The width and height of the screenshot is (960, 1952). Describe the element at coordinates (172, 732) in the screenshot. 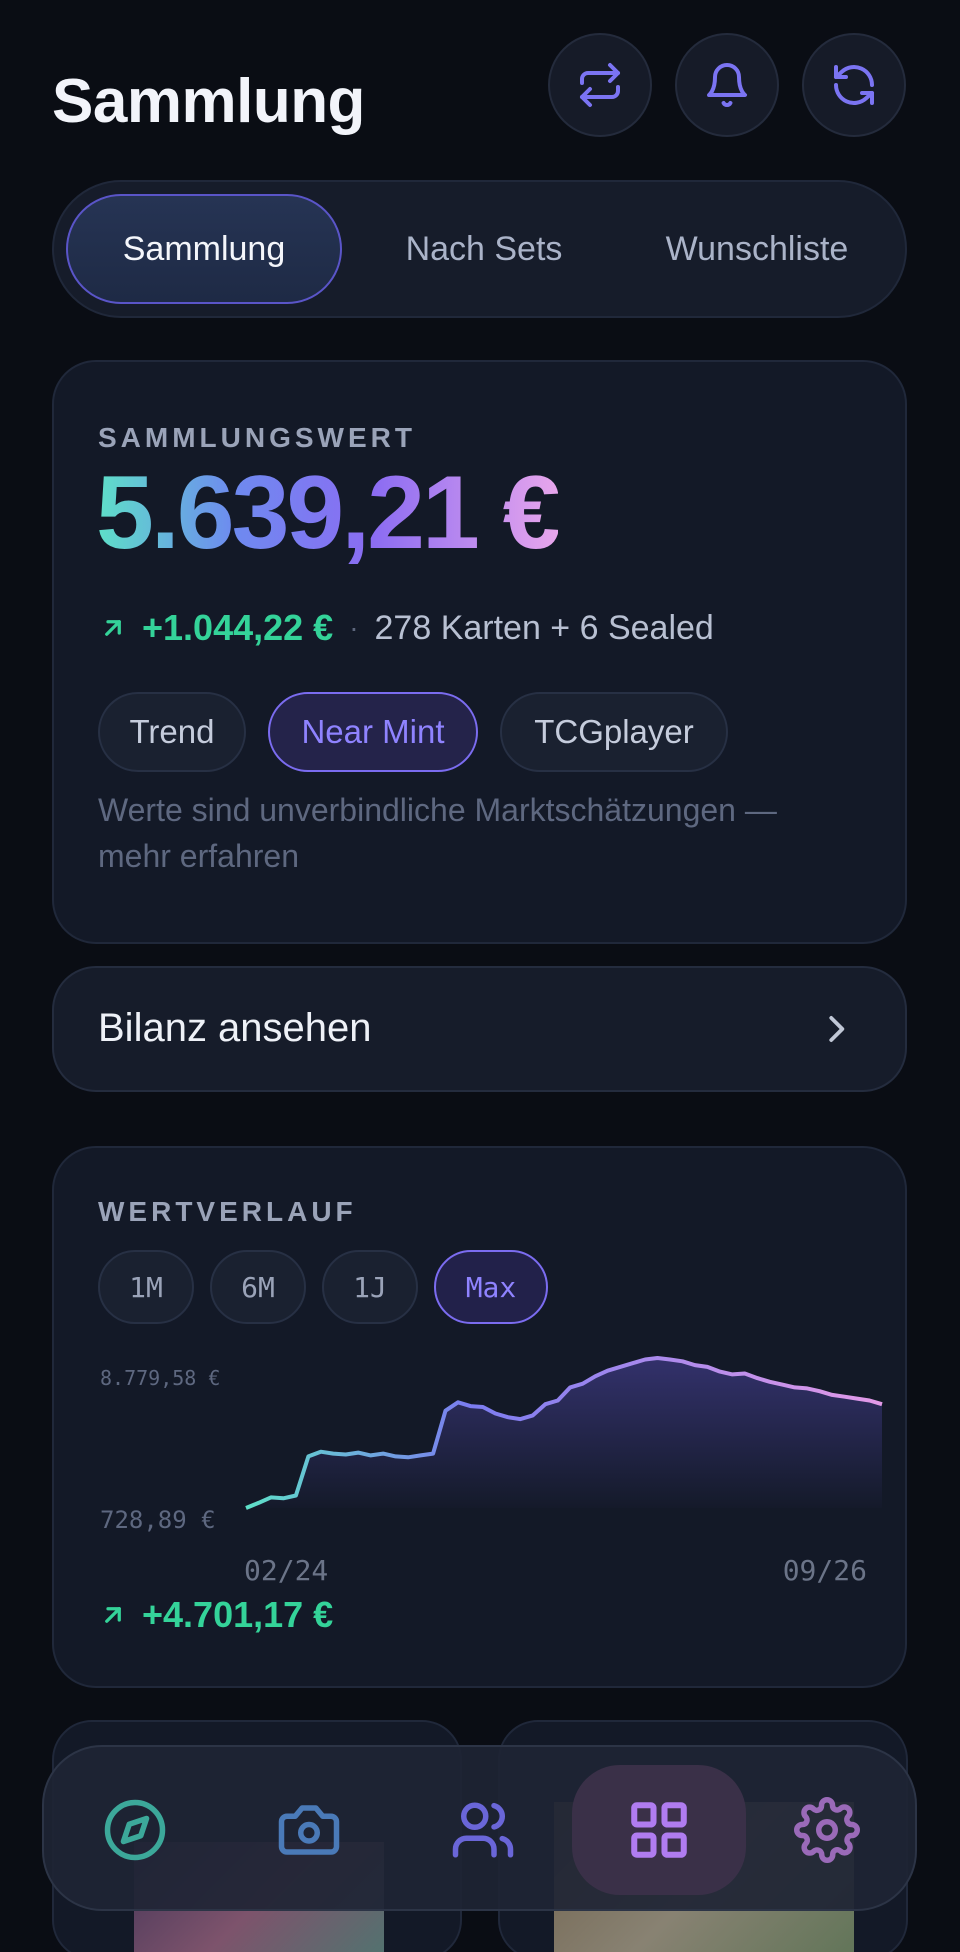

I see `chip-trend: Trend` at that location.